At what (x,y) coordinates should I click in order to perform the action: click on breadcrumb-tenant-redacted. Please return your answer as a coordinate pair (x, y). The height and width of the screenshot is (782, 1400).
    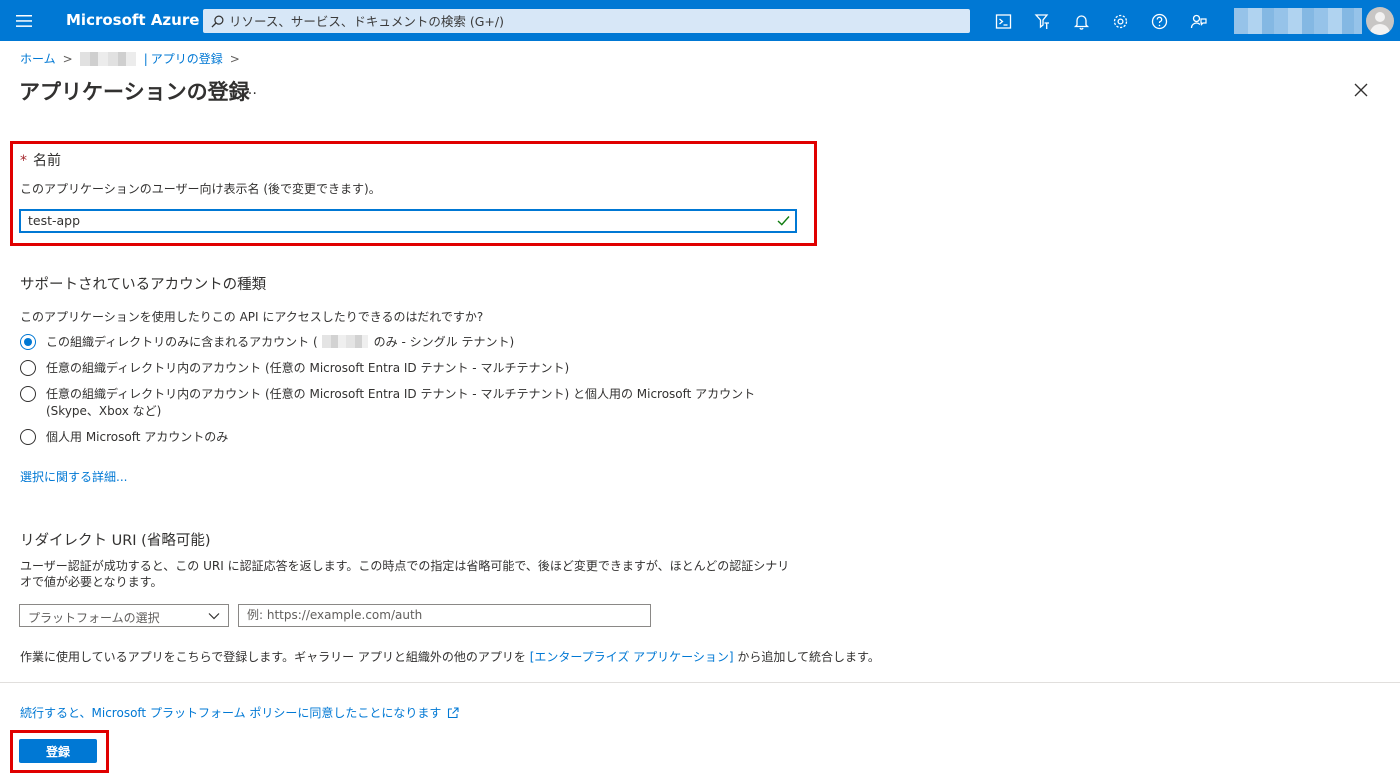
    Looking at the image, I should click on (107, 58).